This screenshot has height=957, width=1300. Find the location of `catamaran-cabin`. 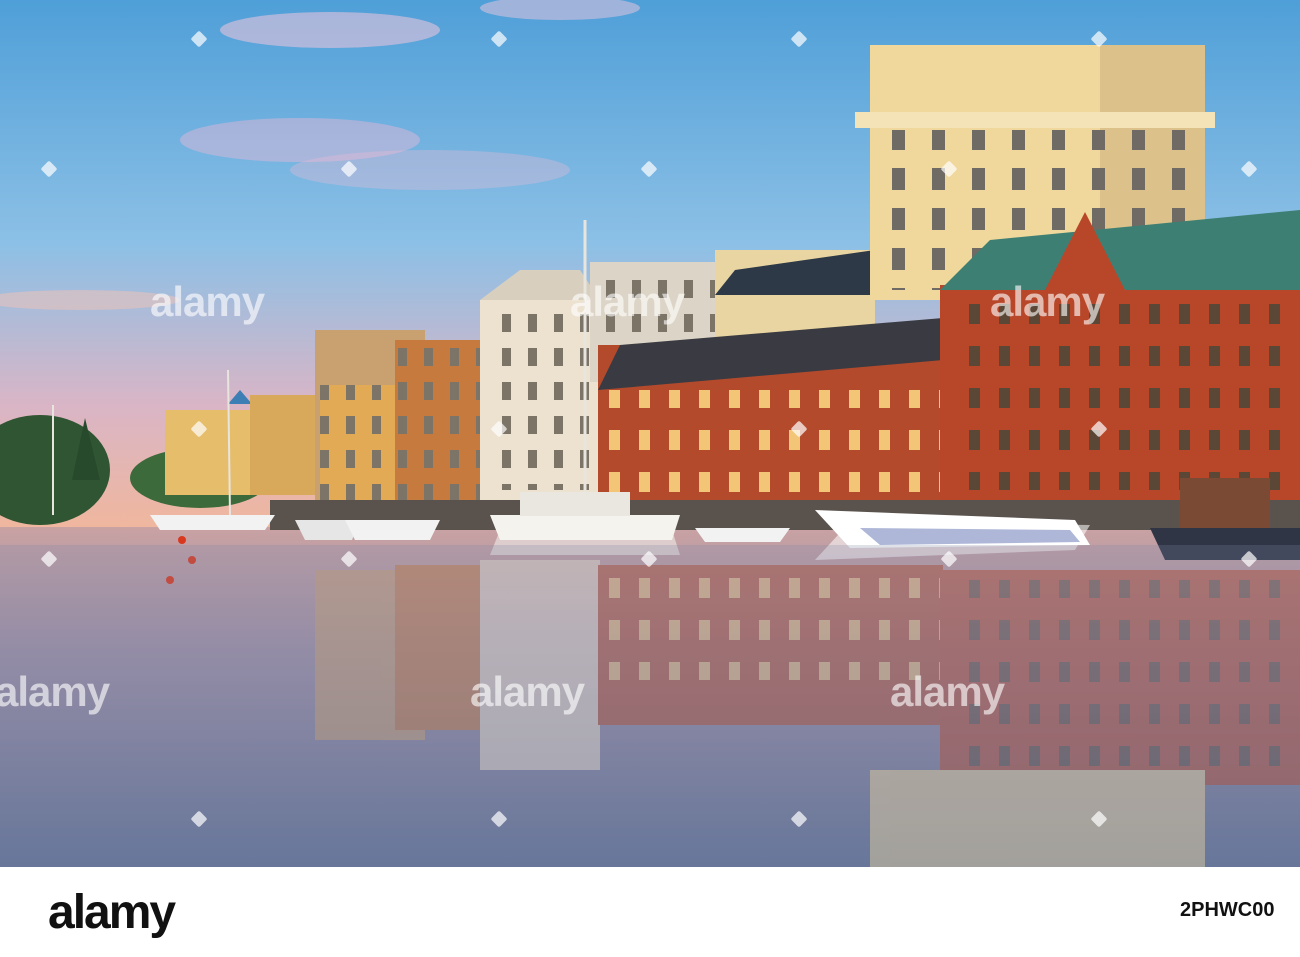

catamaran-cabin is located at coordinates (575, 504).